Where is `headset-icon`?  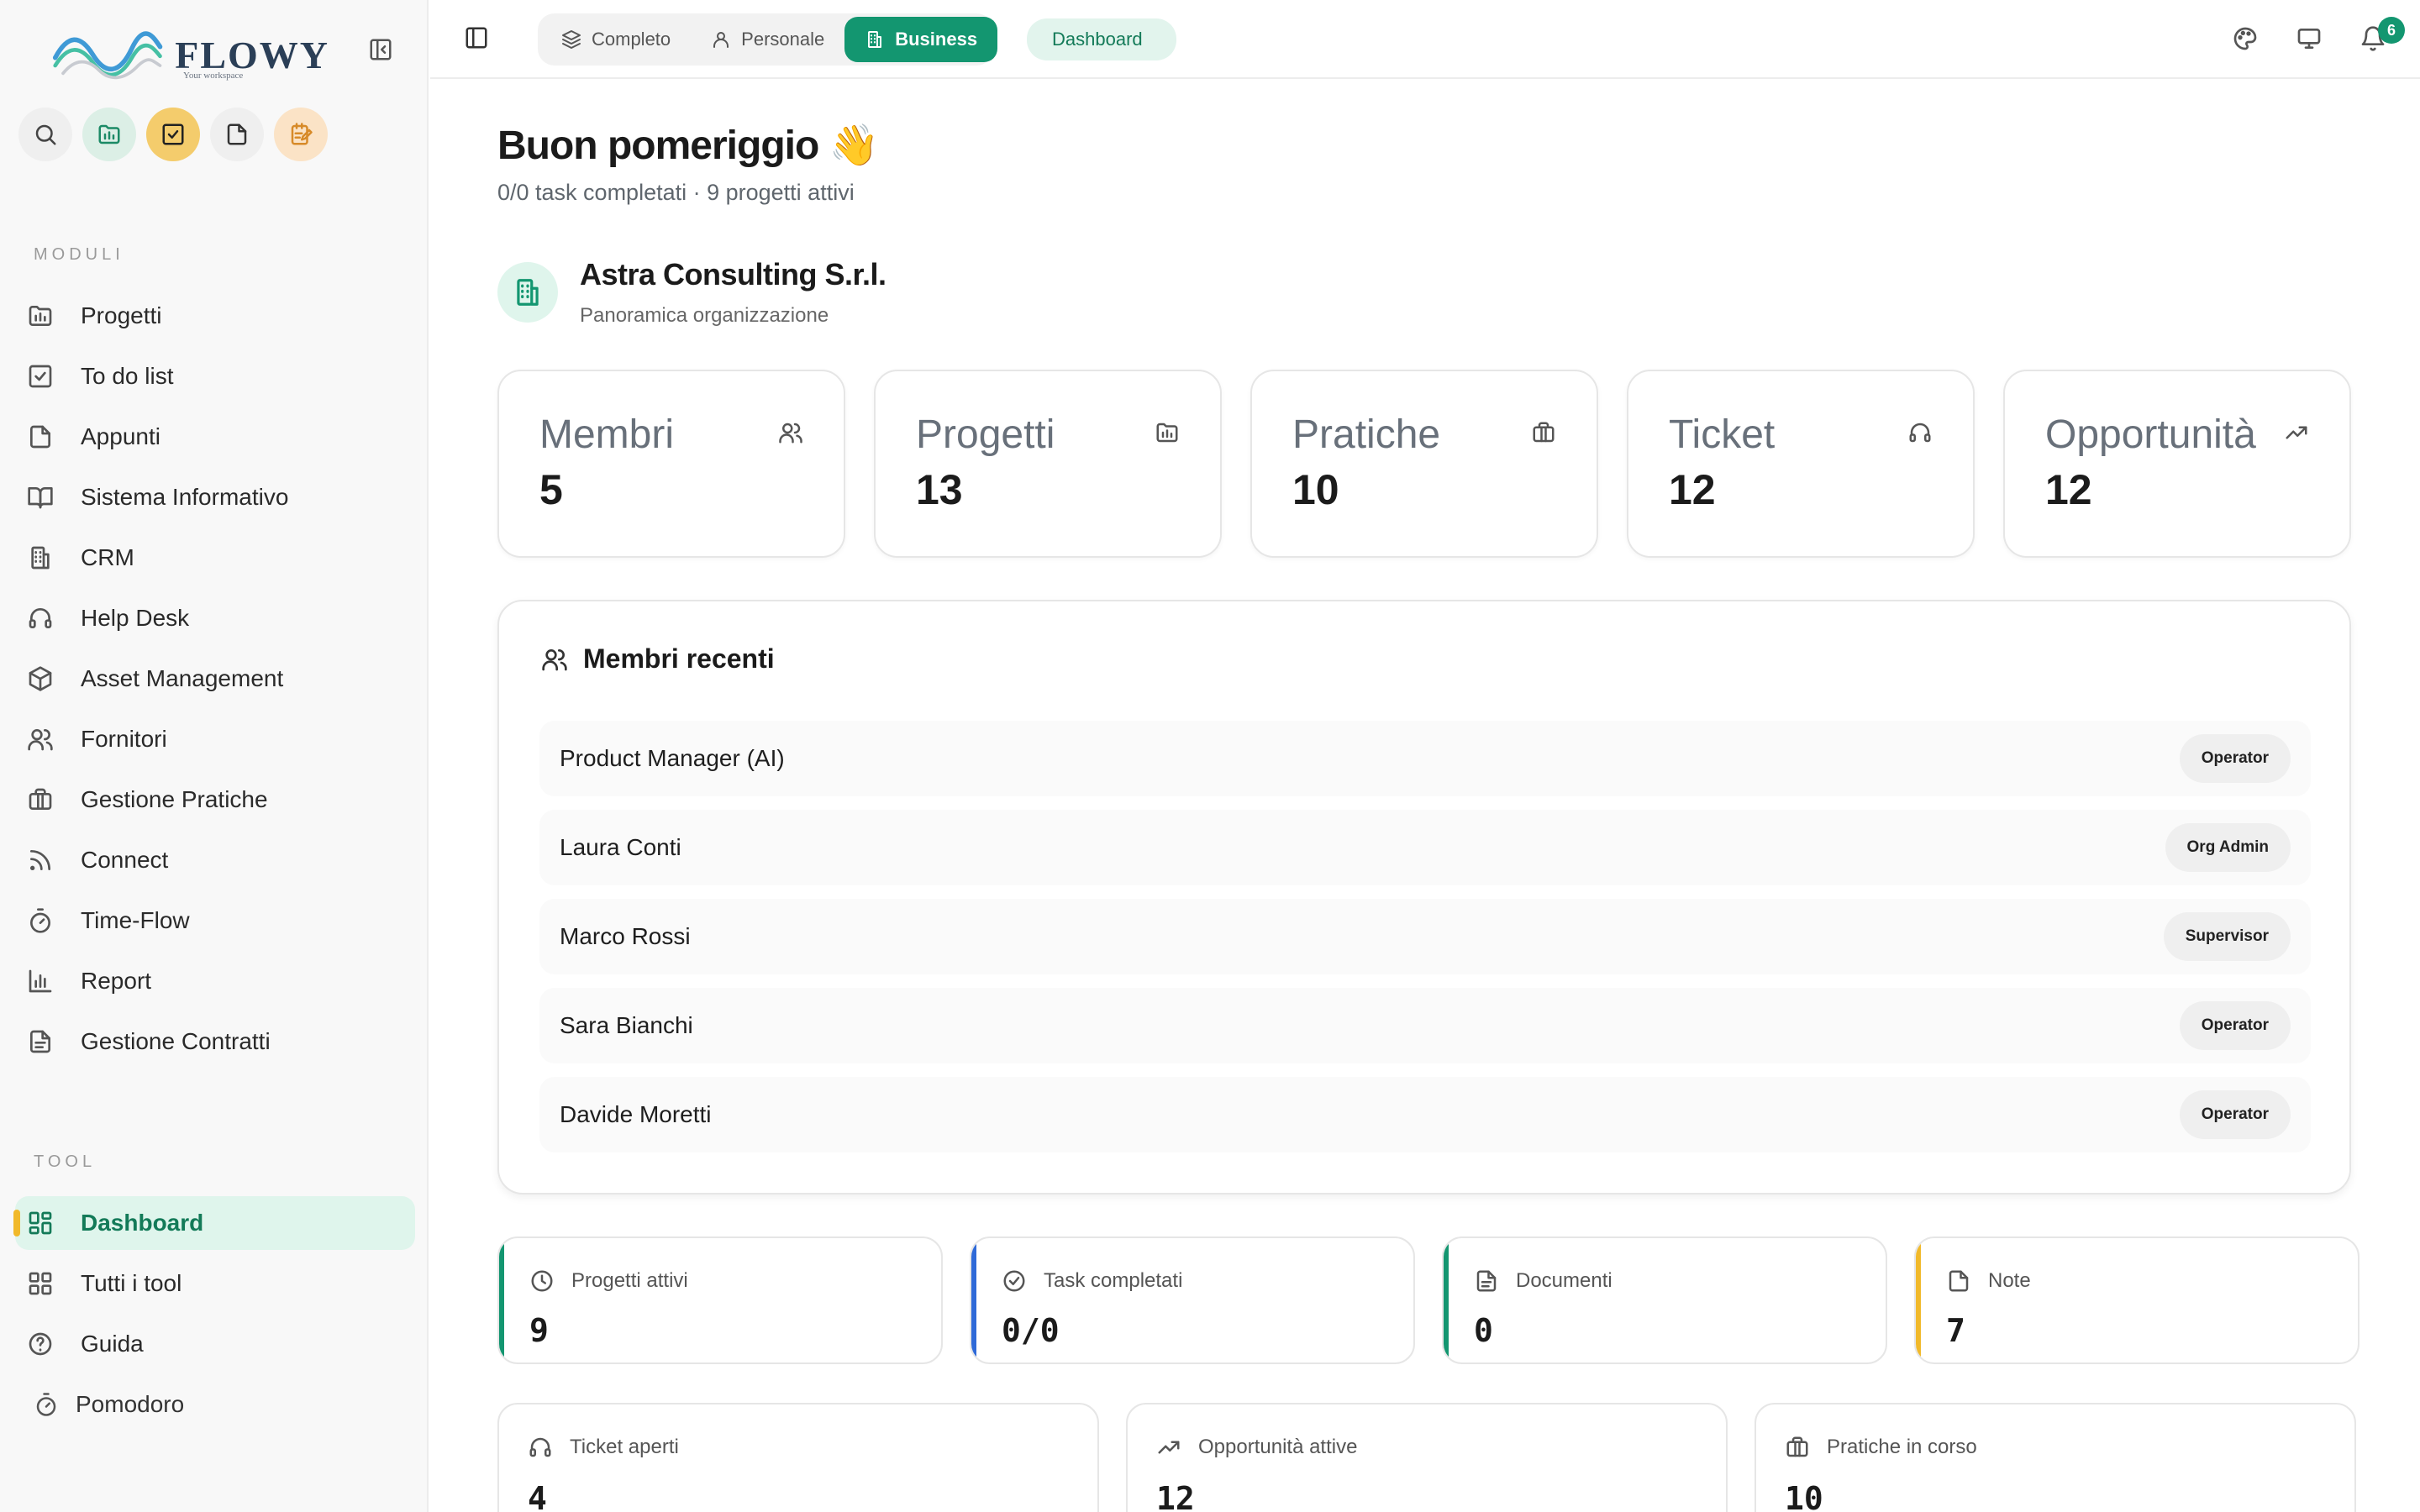
headset-icon is located at coordinates (540, 1447).